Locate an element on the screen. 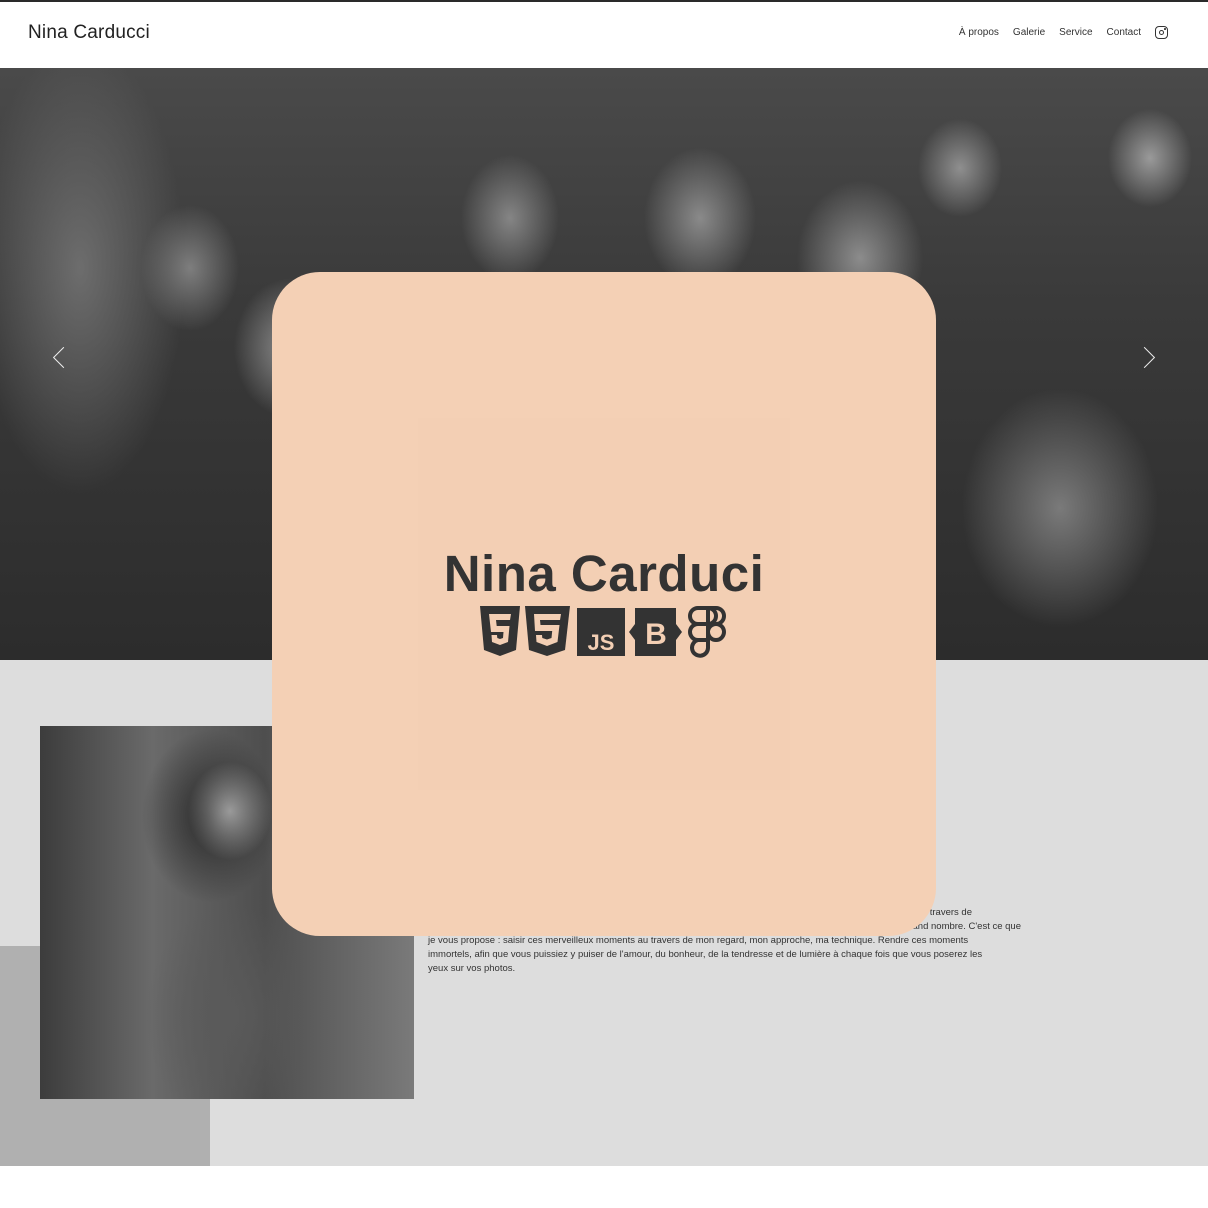 The image size is (1208, 1208). main-nav: À propos Galerie Service Contact is located at coordinates (1063, 32).